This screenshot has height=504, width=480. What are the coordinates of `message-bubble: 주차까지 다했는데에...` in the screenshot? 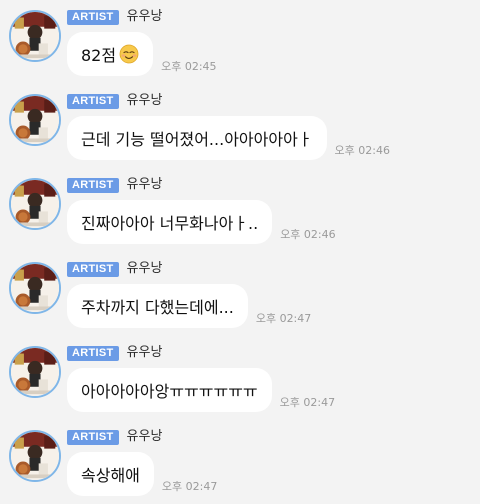 It's located at (157, 306).